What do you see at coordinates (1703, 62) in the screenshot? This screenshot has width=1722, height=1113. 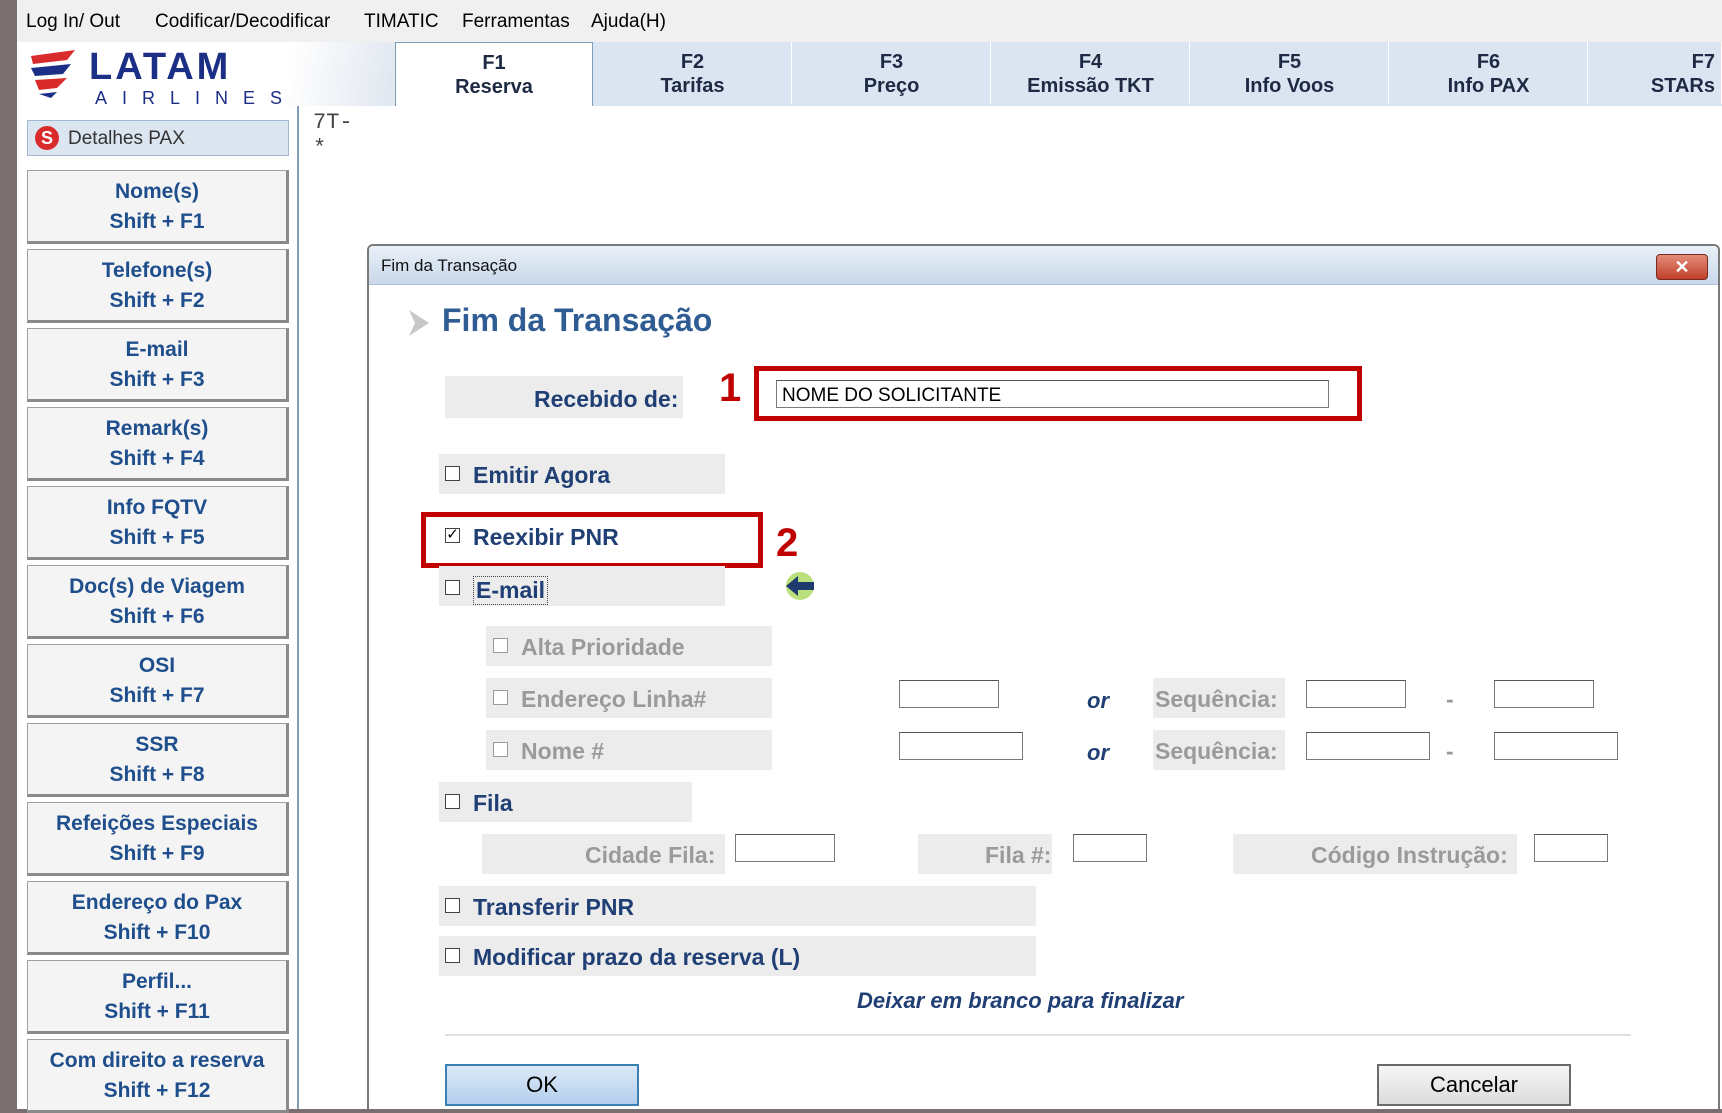 I see `tab-key: F7` at bounding box center [1703, 62].